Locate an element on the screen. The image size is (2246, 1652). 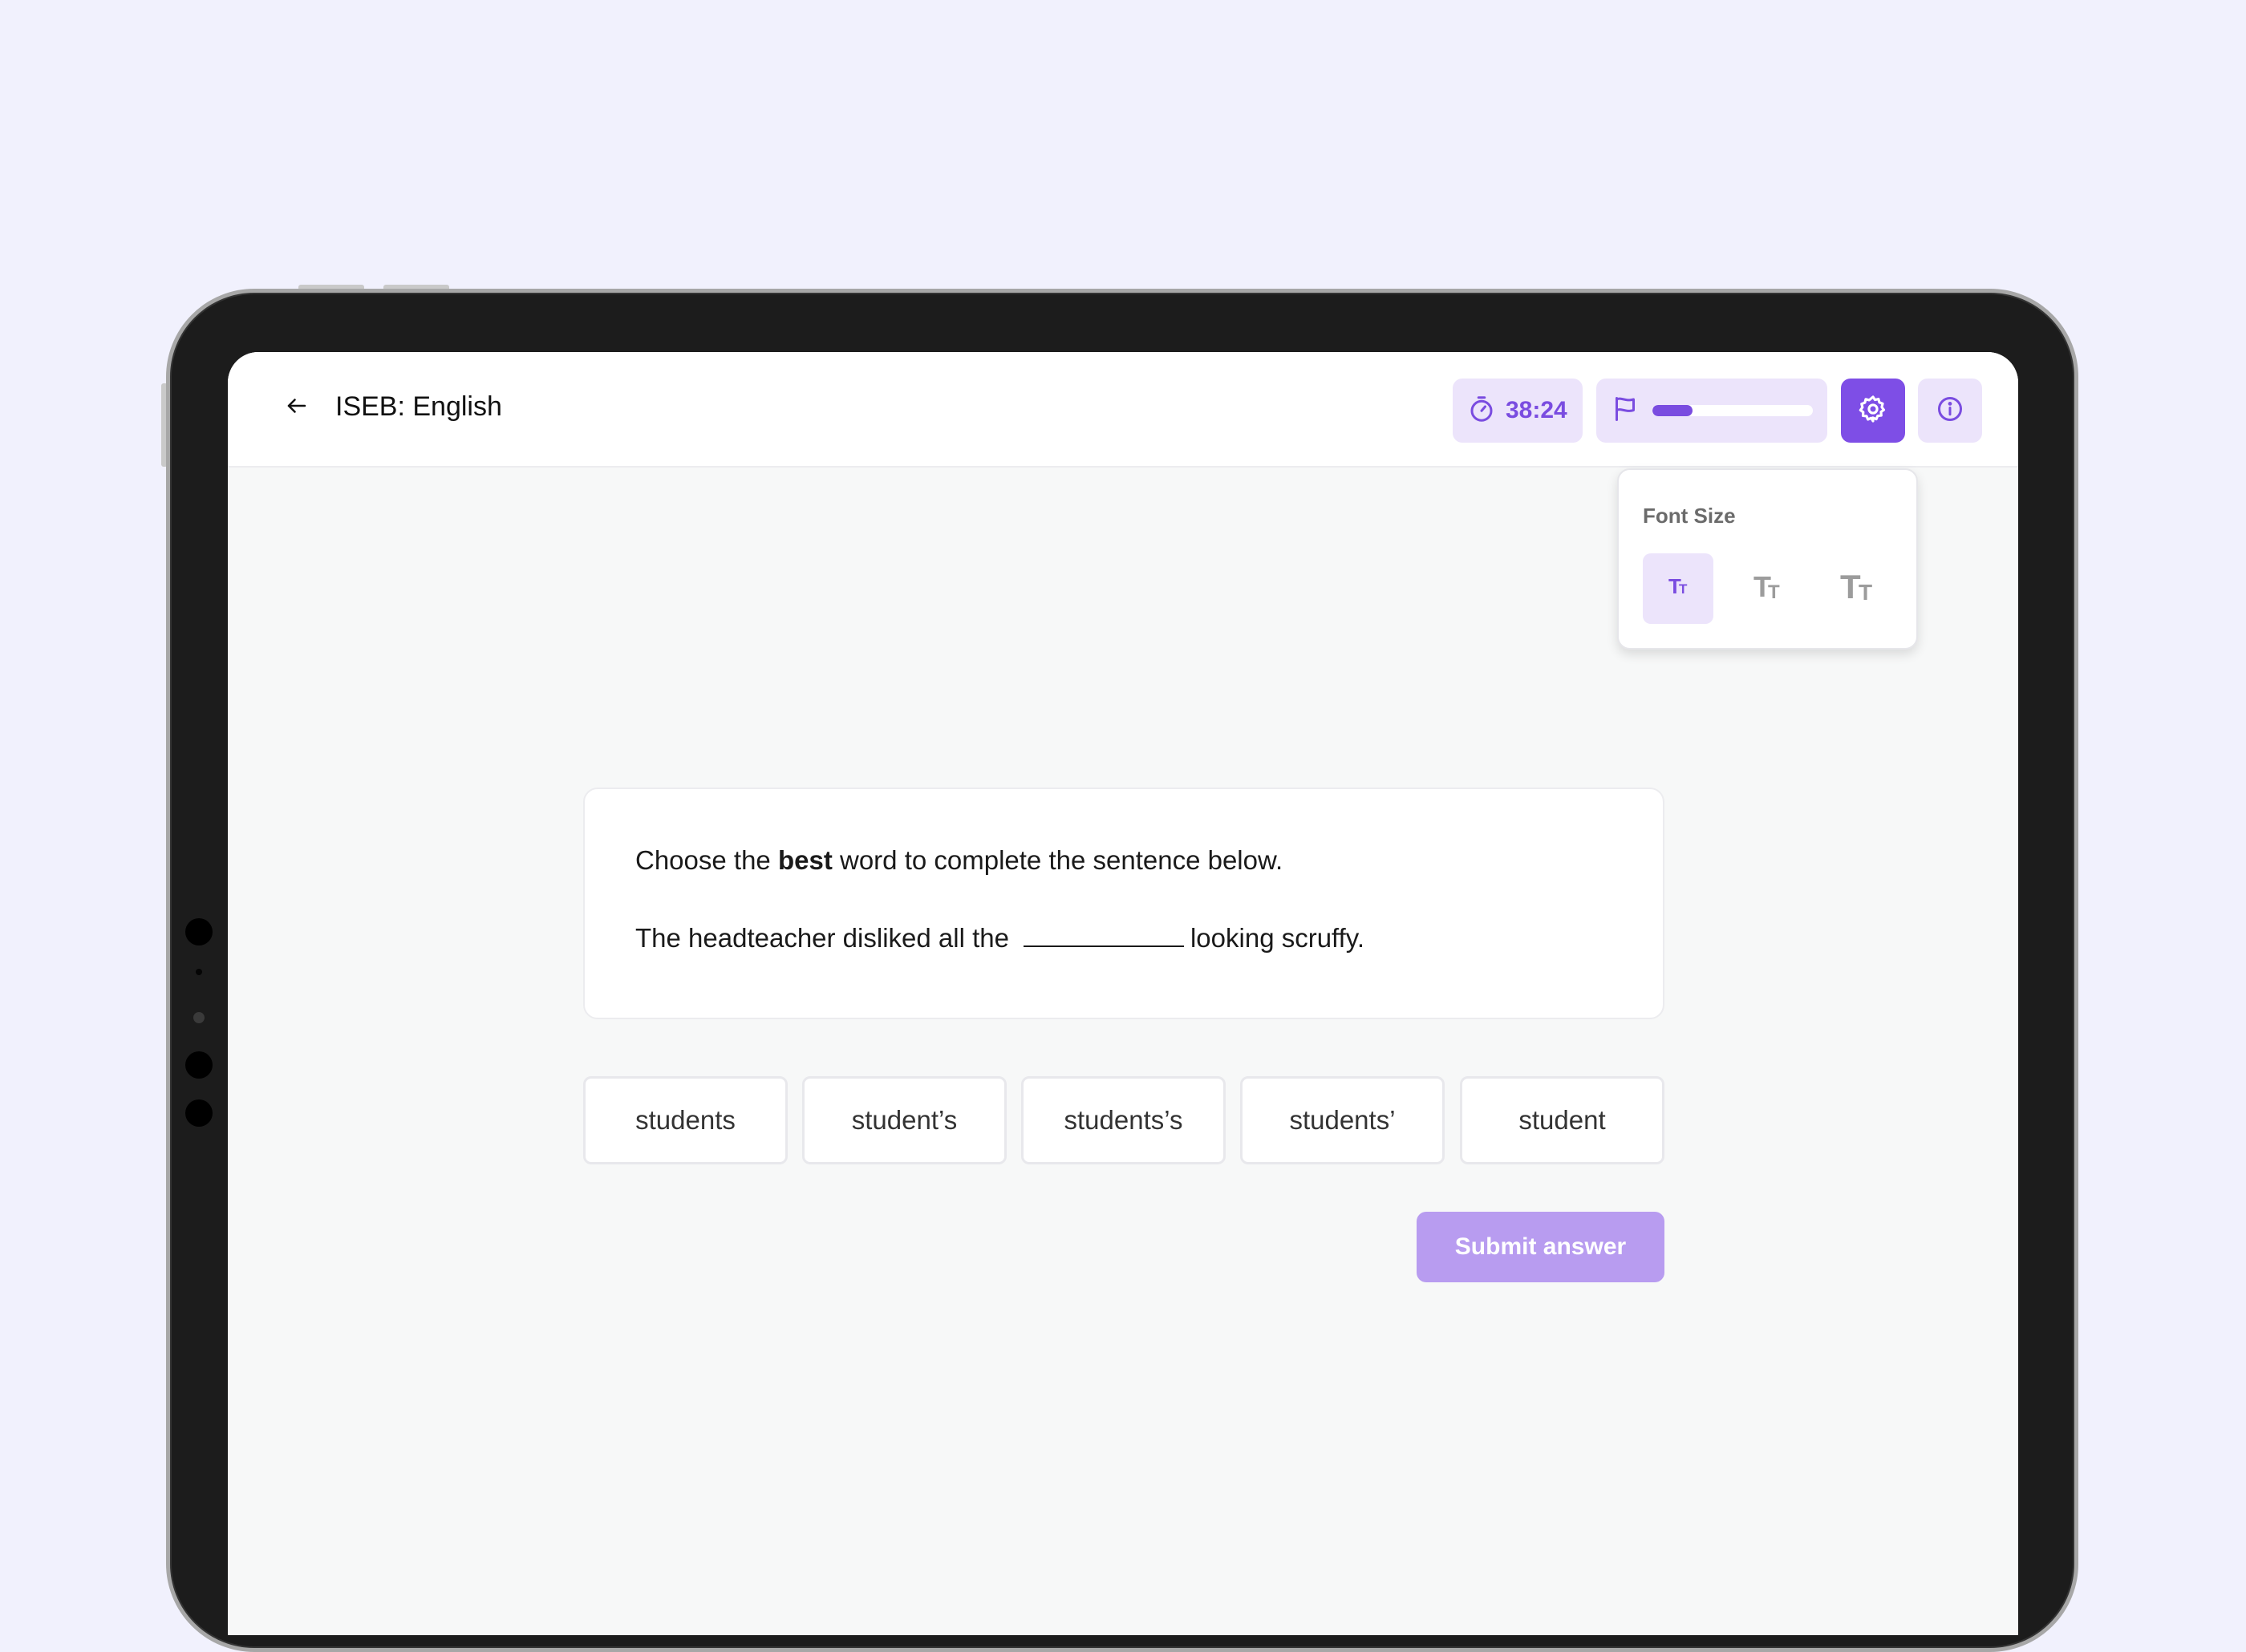
progress-indicator is located at coordinates (1712, 411).